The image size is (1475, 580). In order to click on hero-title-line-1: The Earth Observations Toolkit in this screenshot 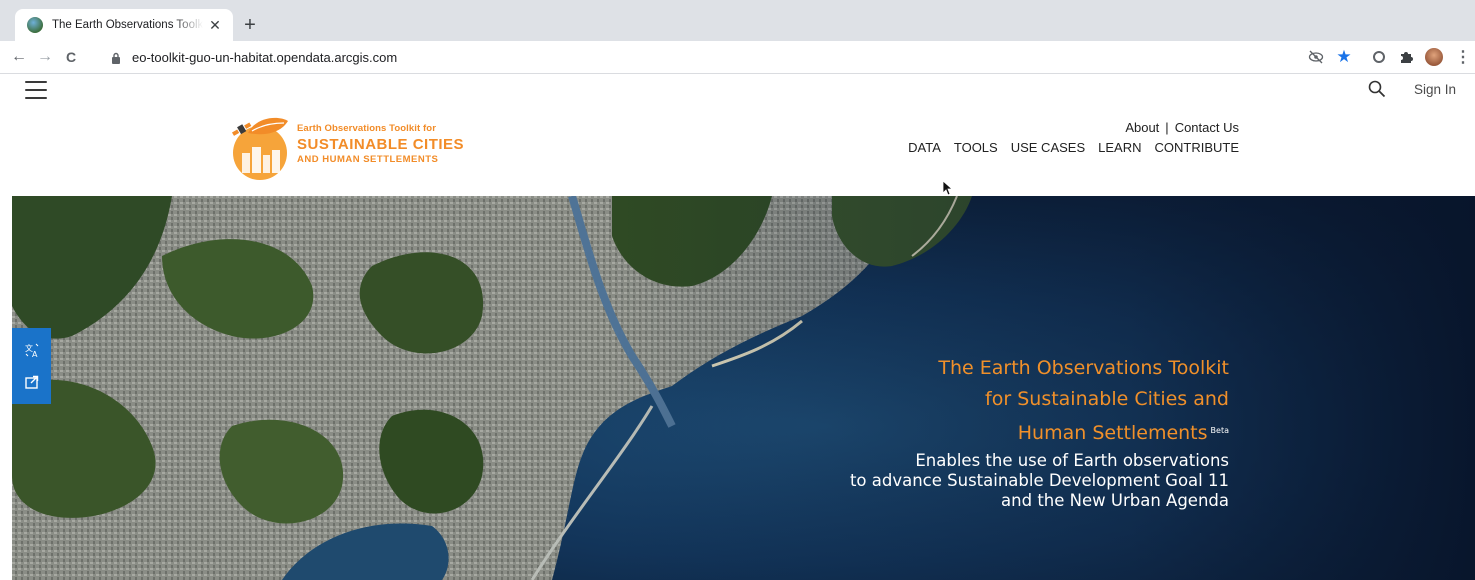, I will do `click(1083, 368)`.